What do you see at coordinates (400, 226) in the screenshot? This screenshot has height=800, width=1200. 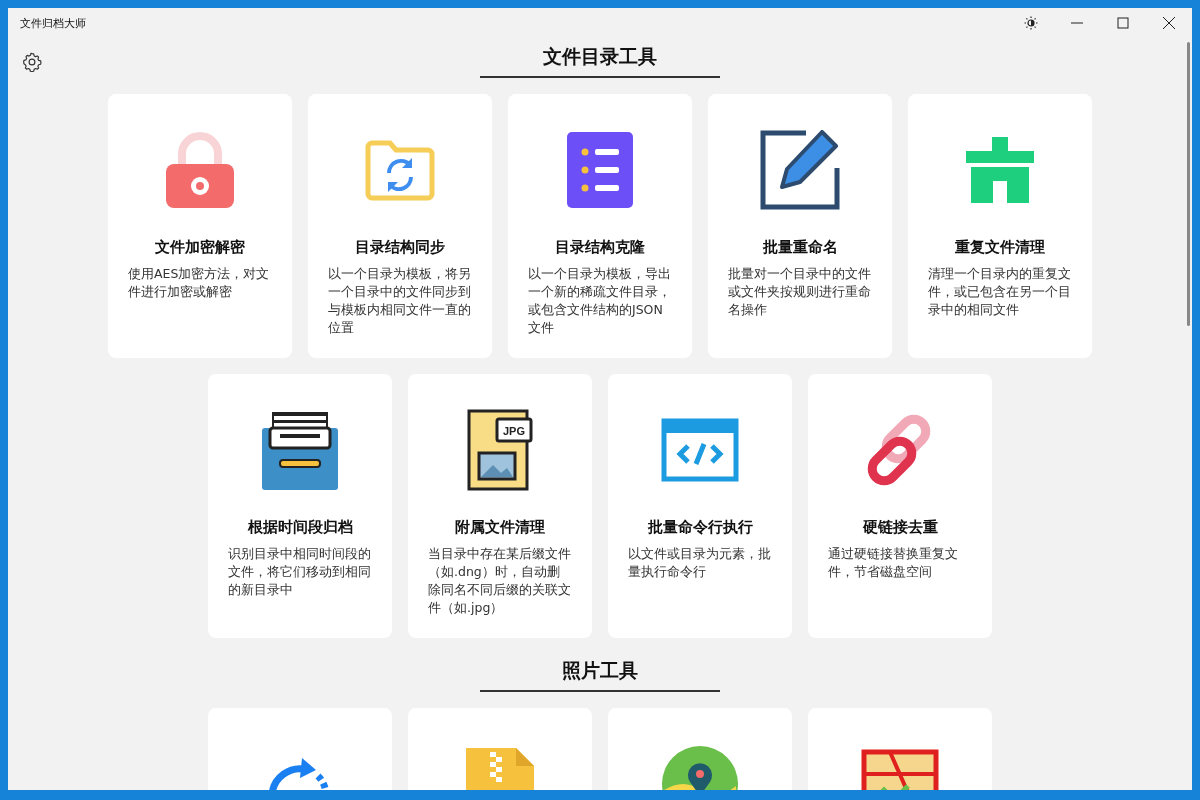 I see `tool-card: 目录结构同步 以一个目录为模板，将另一个目录中的文件同步到与模板内相同文件一直的位置` at bounding box center [400, 226].